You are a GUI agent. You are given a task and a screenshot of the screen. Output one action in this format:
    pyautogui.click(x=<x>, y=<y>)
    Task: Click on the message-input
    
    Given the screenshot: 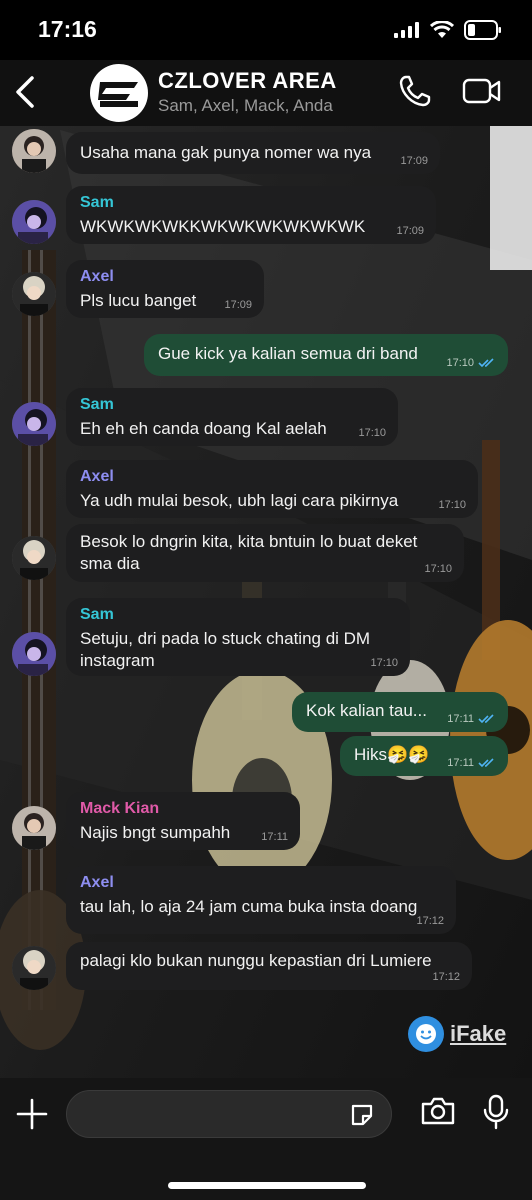 What is the action you would take?
    pyautogui.click(x=229, y=1114)
    